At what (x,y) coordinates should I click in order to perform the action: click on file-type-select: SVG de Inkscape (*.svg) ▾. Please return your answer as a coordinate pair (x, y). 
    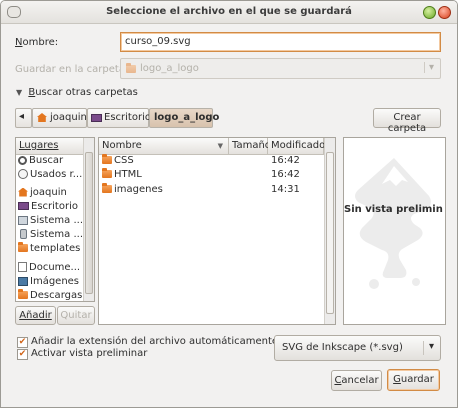
    Looking at the image, I should click on (357, 348).